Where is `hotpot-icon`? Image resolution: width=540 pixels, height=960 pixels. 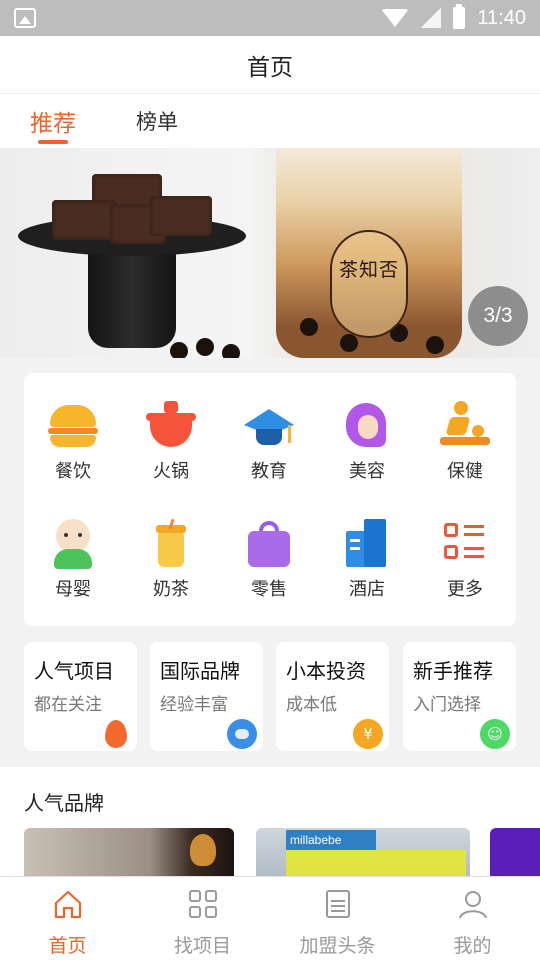
hotpot-icon is located at coordinates (171, 424).